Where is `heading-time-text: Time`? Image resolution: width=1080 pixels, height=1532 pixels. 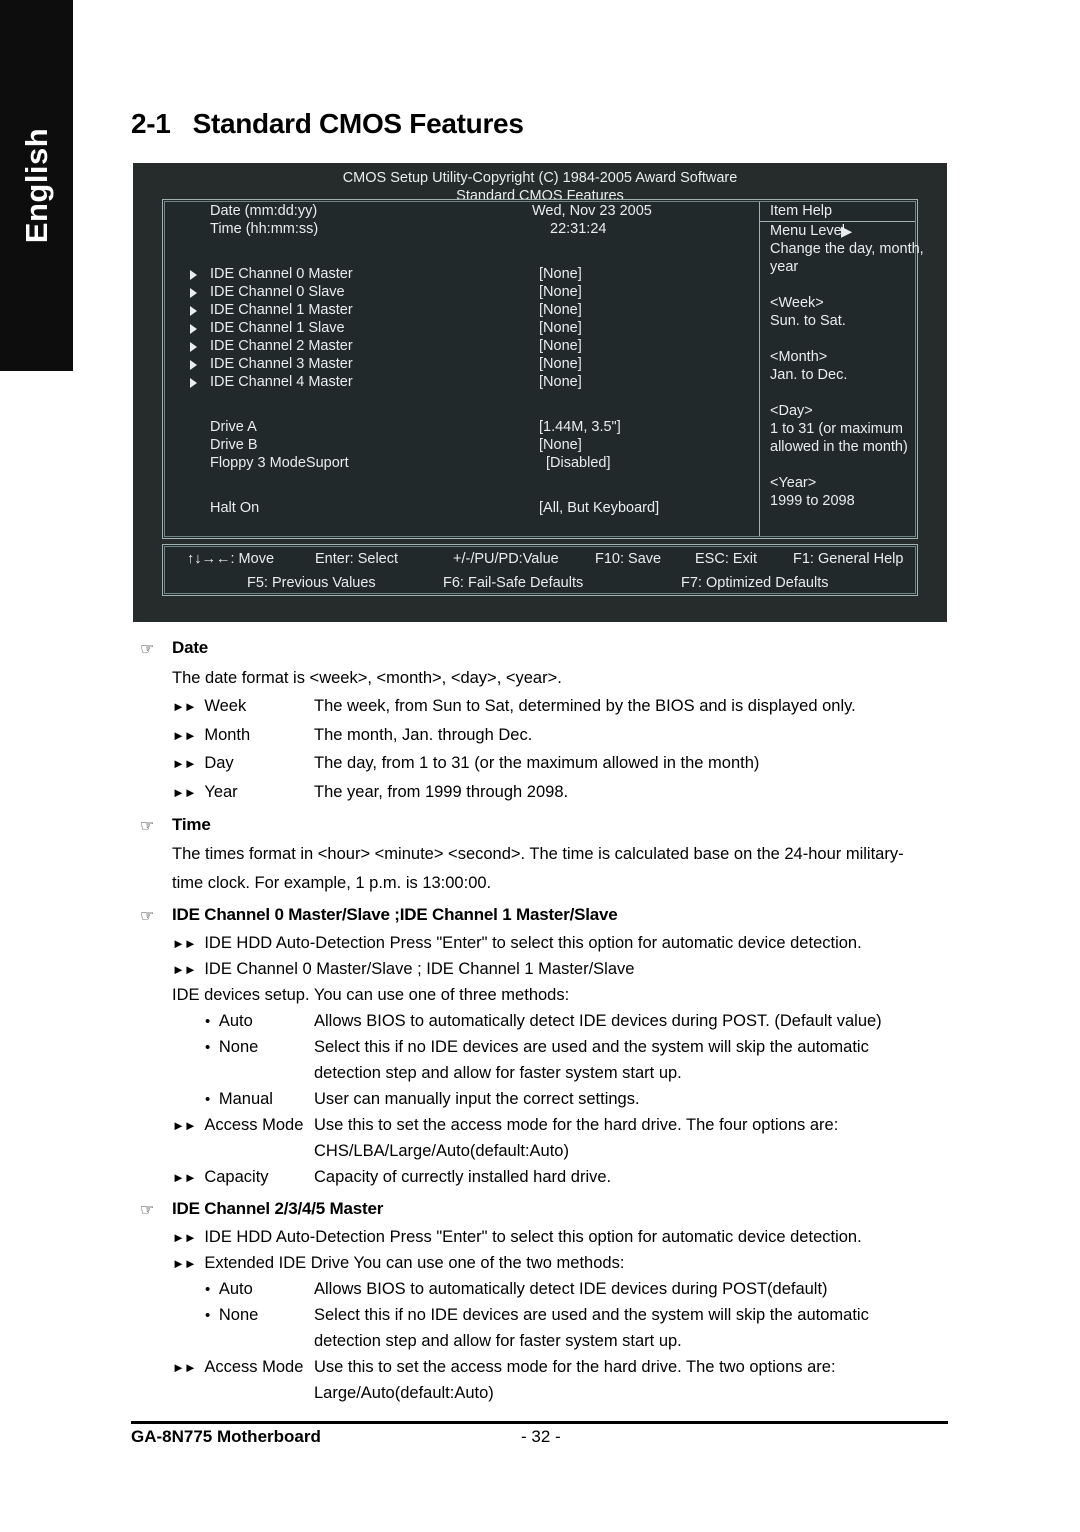 heading-time-text: Time is located at coordinates (191, 824).